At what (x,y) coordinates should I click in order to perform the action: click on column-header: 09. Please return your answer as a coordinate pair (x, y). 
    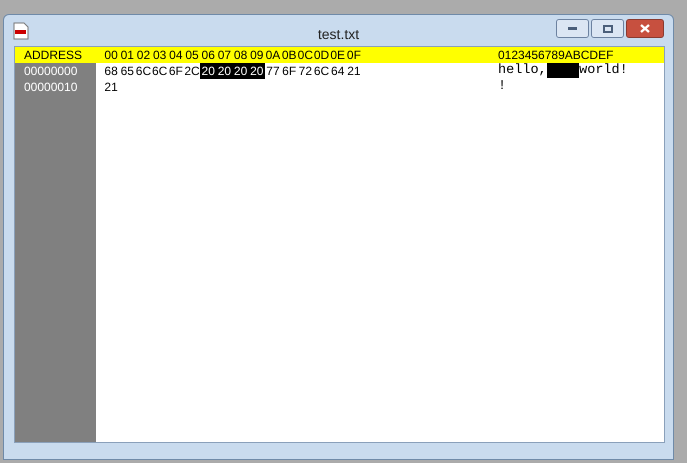
    Looking at the image, I should click on (256, 55).